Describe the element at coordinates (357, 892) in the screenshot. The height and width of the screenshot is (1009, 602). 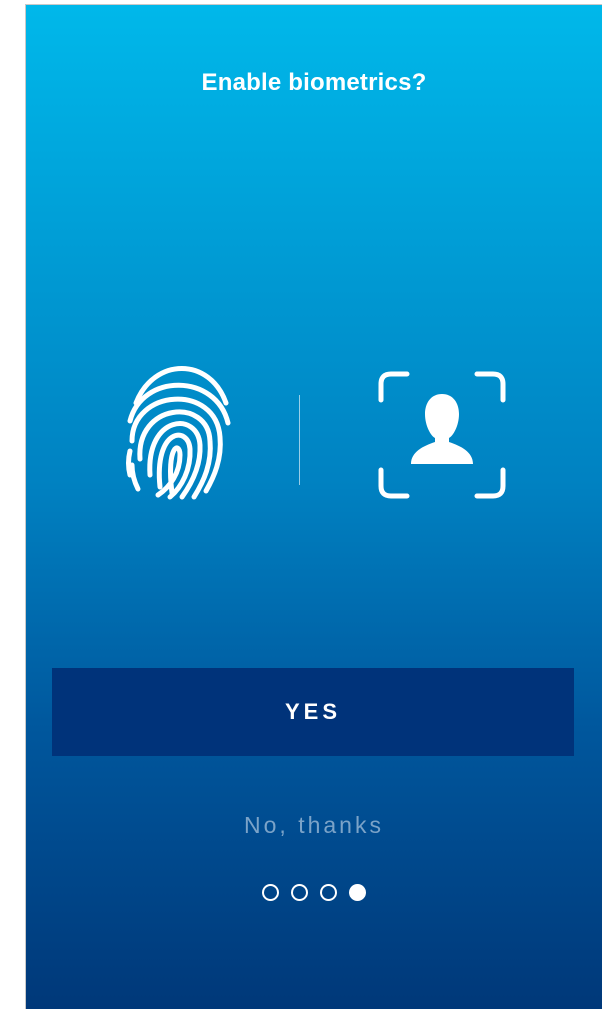
I see `page-dot-4-active` at that location.